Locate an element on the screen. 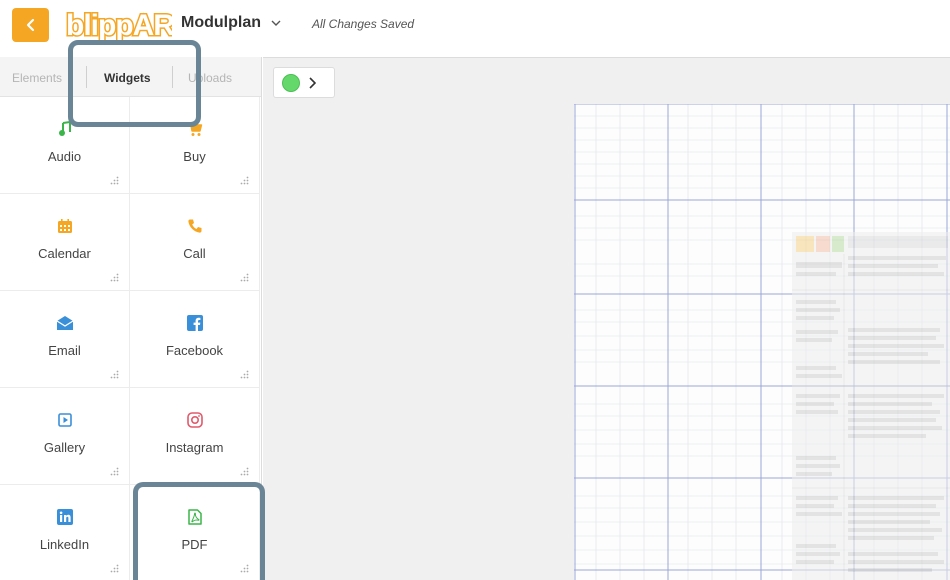 The width and height of the screenshot is (950, 580). widget-pdf: PDF is located at coordinates (195, 532).